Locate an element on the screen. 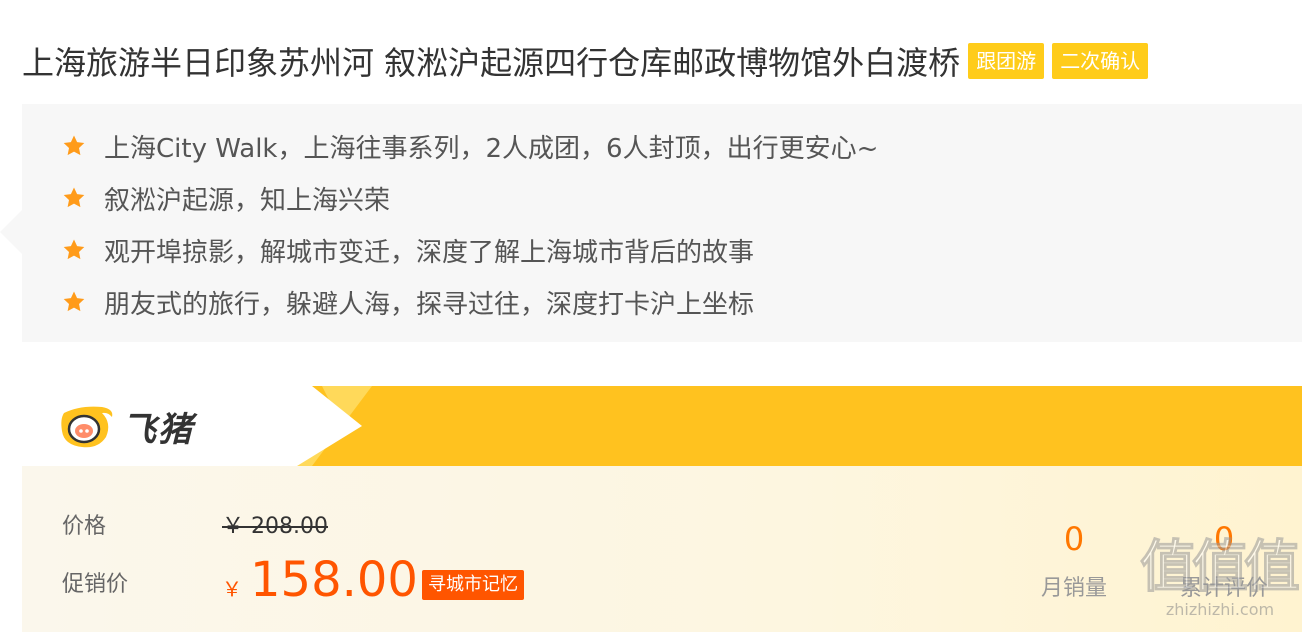  fliggy-pig-icon is located at coordinates (87, 426).